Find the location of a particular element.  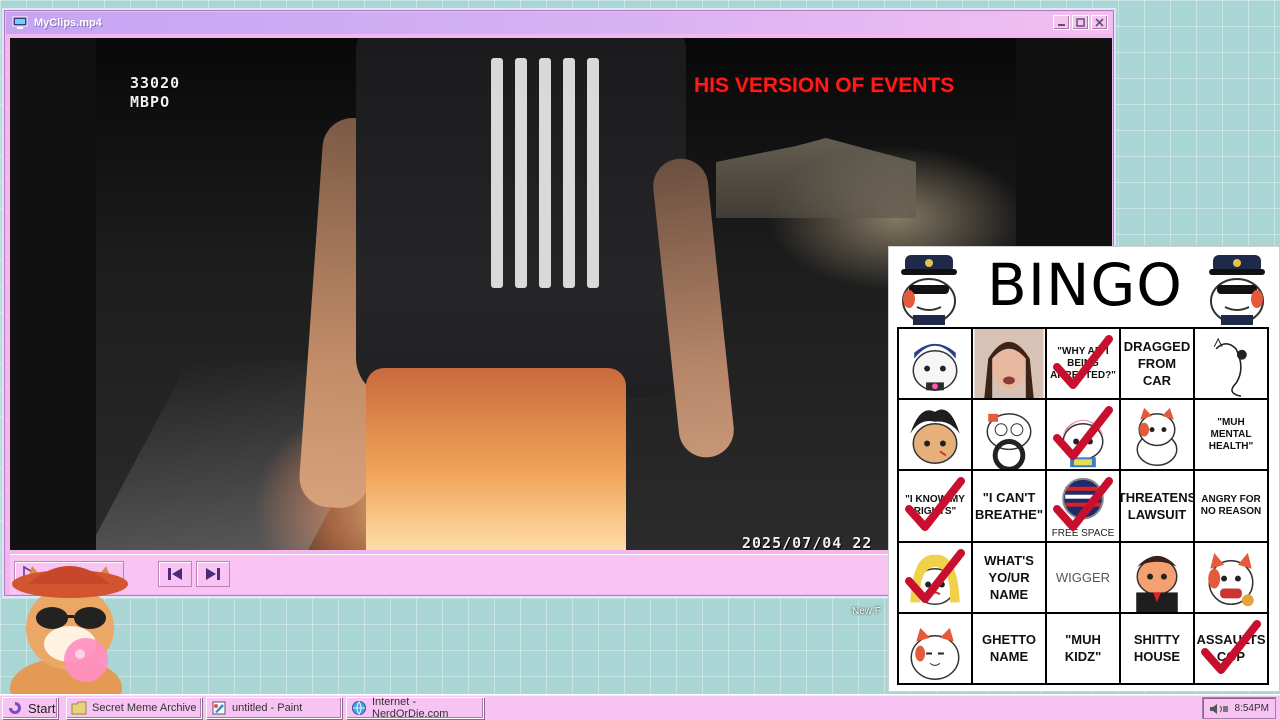

bingo-cell-label: WHAT'S YO/UR NAME is located at coordinates (1009, 577).